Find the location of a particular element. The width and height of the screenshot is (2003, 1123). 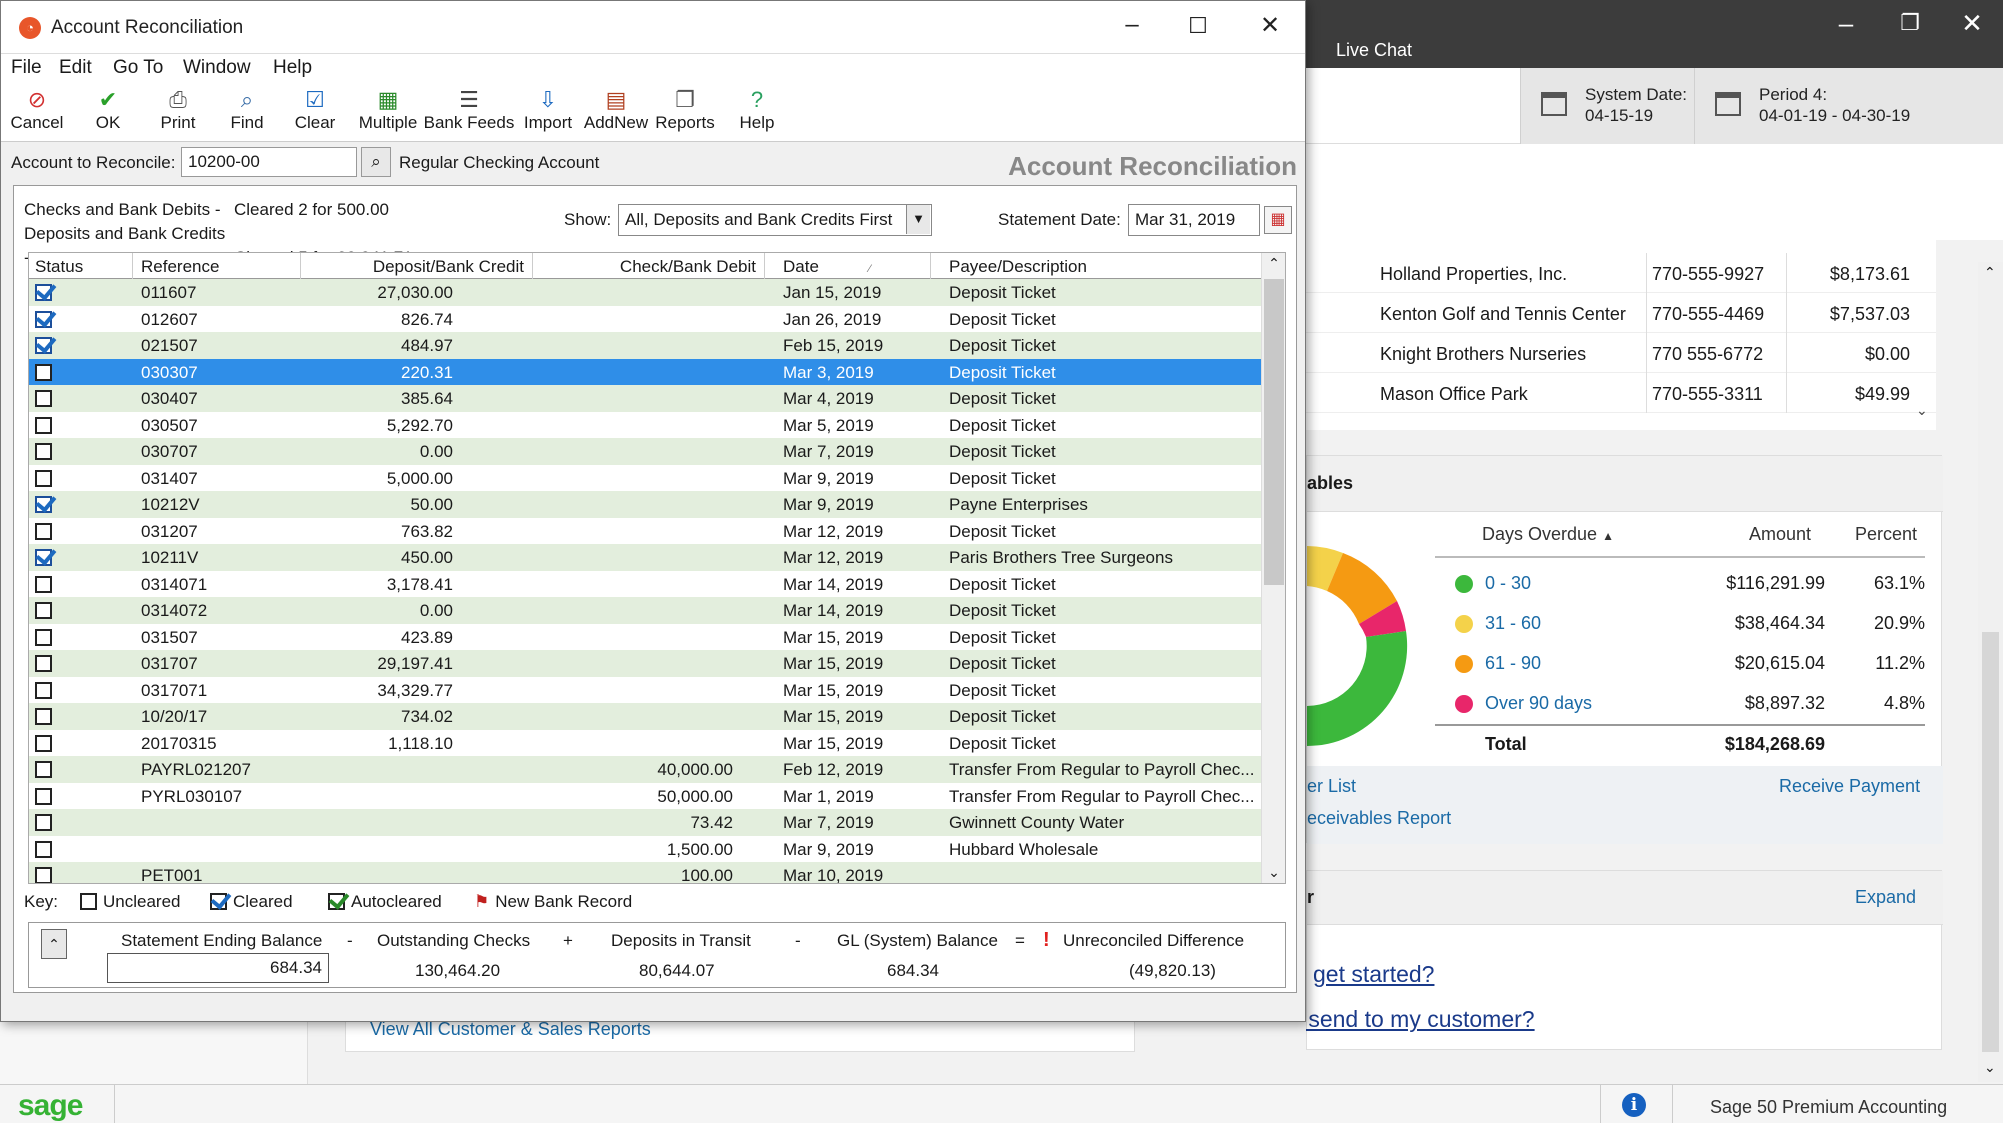

restore-icon: ❐ is located at coordinates (1910, 23).